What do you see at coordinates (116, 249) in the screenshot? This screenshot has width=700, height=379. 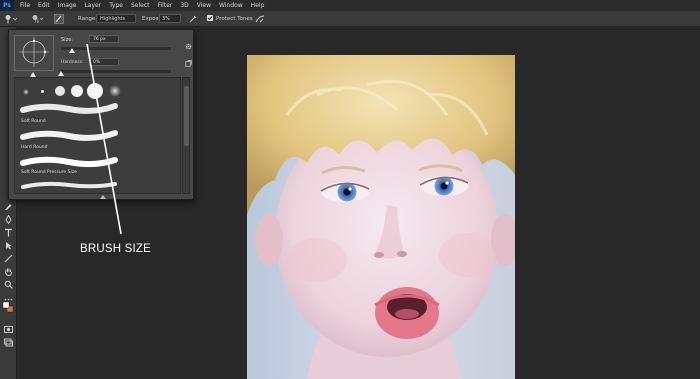 I see `annotation-label: BRUSH SIZE` at bounding box center [116, 249].